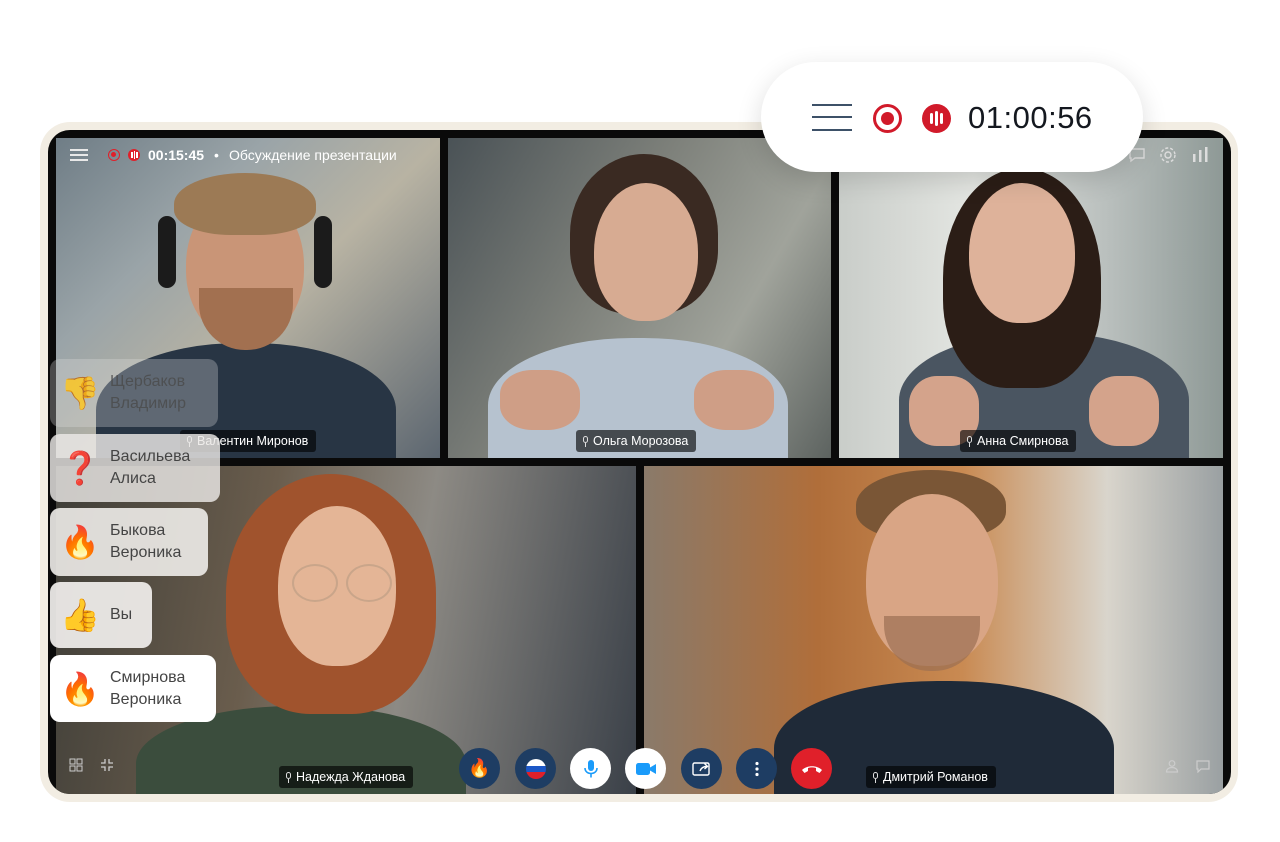  I want to click on reaction-item: 🔥 Быкова Вероника, so click(129, 542).